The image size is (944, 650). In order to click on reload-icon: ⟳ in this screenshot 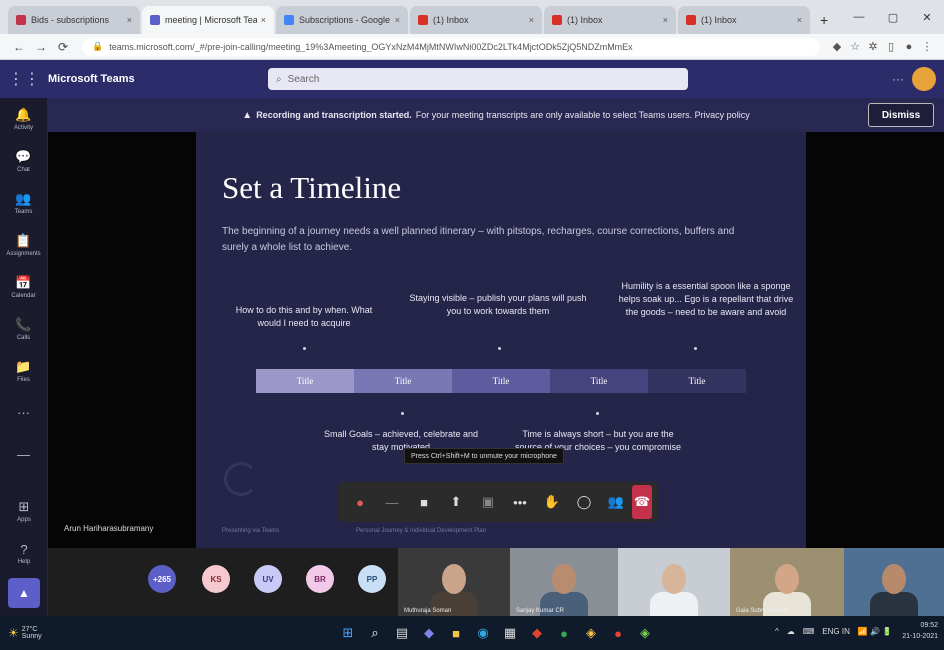, I will do `click(63, 47)`.